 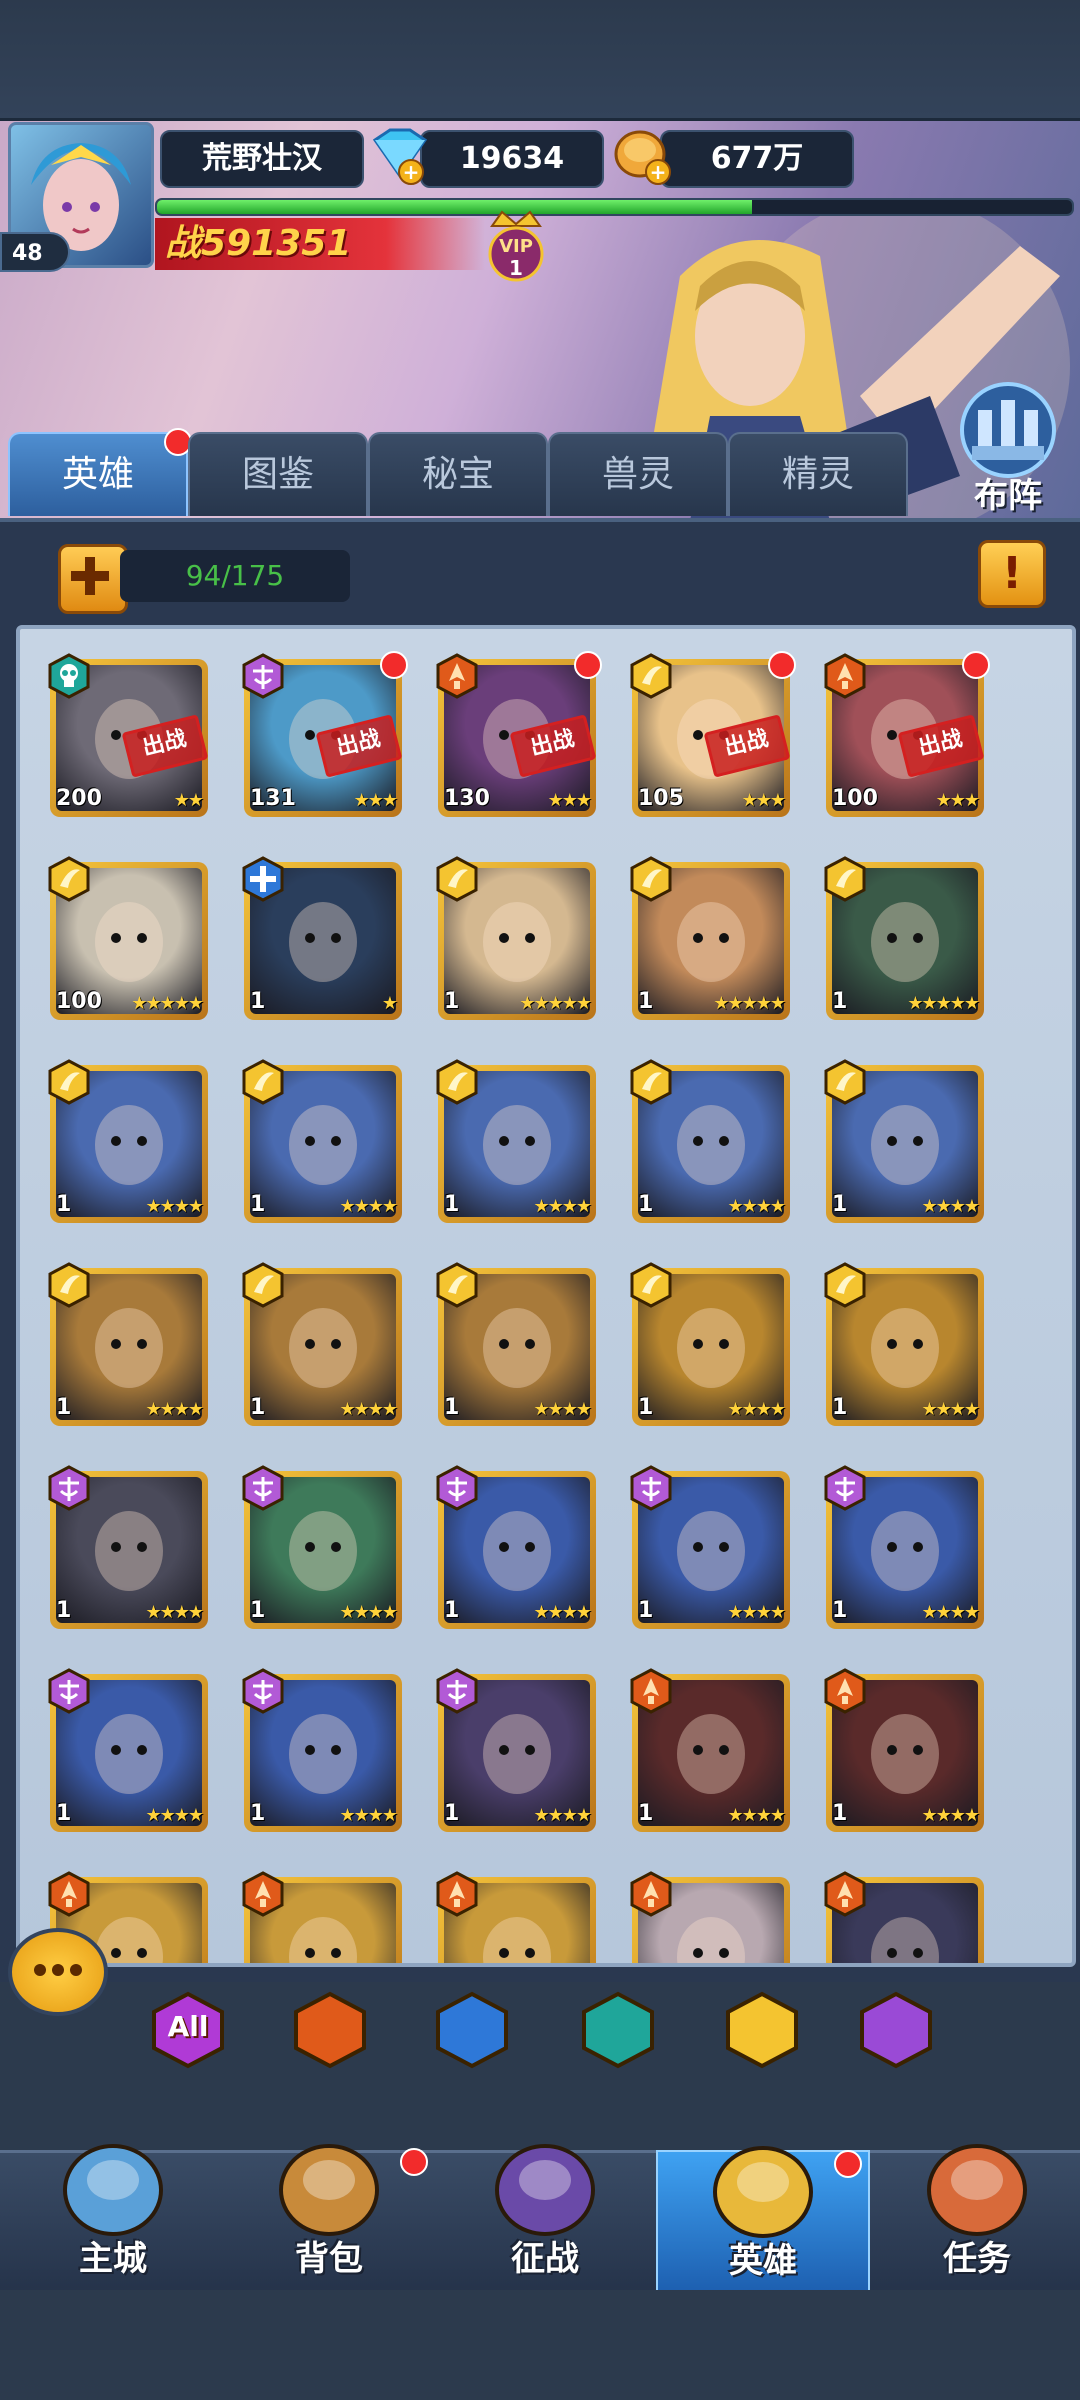 I want to click on formation-tower-icon, so click(x=1008, y=430).